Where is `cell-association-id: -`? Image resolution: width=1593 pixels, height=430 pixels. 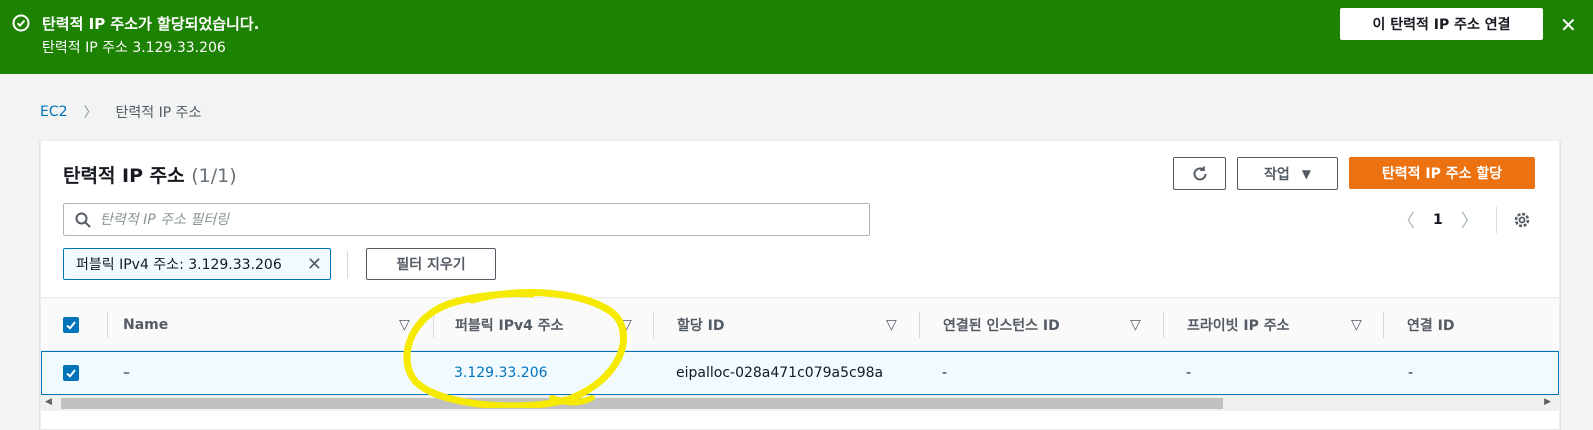
cell-association-id: - is located at coordinates (1411, 373).